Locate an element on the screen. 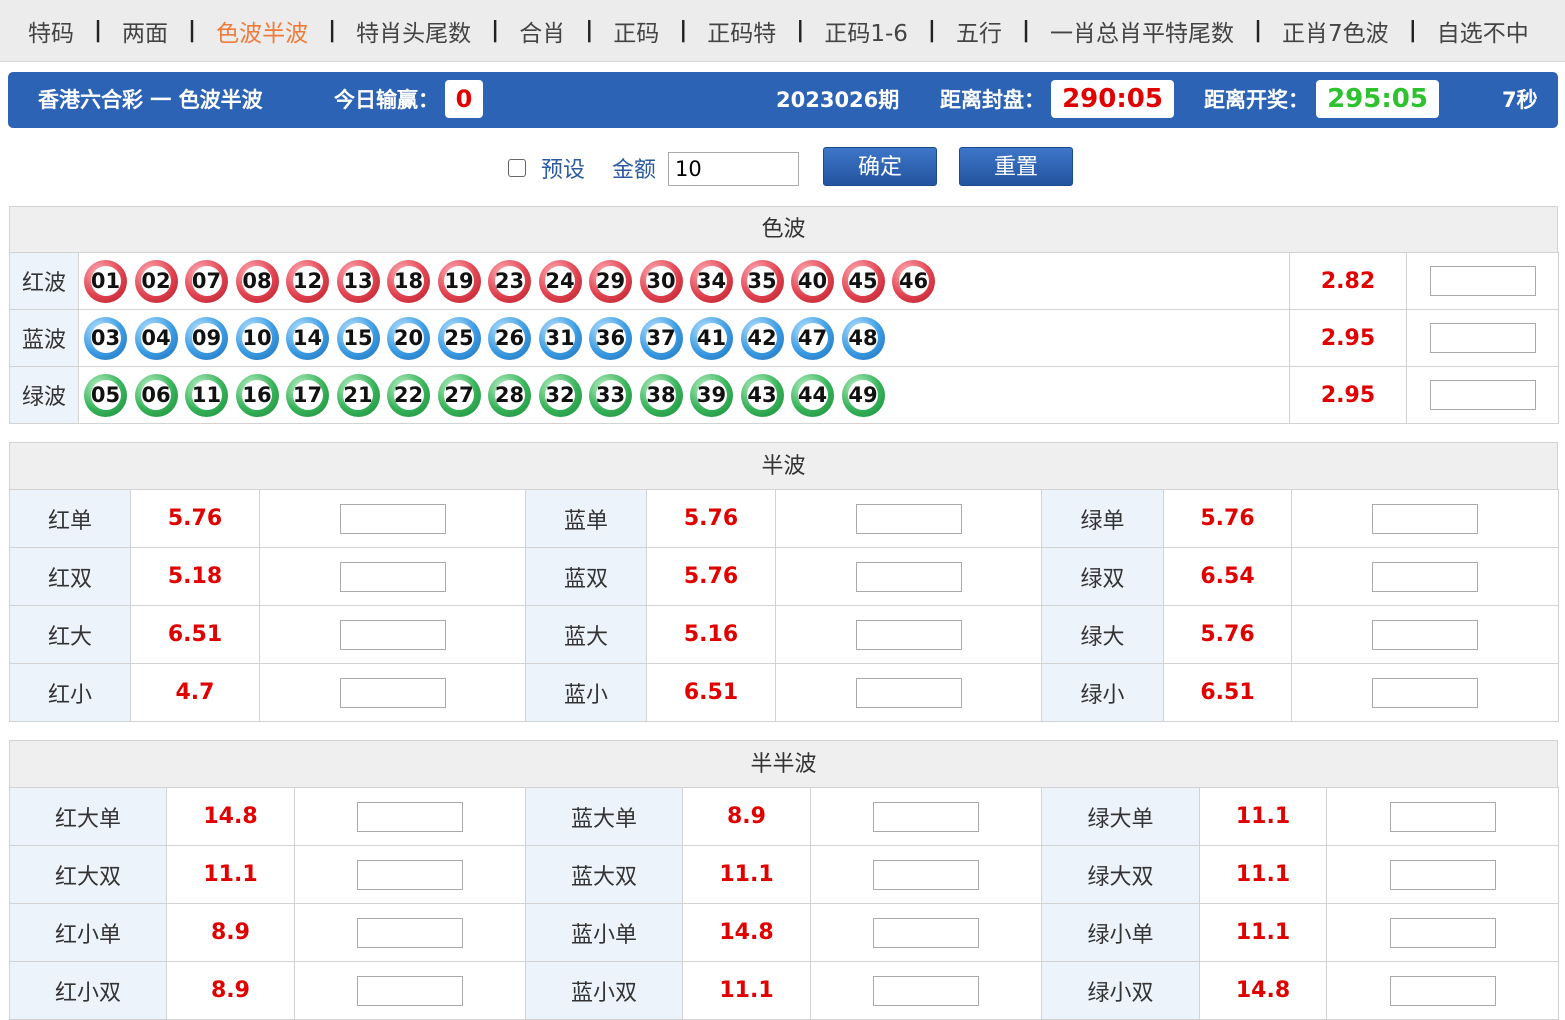 The image size is (1565, 1020). bet-label: 绿小单 is located at coordinates (1120, 932).